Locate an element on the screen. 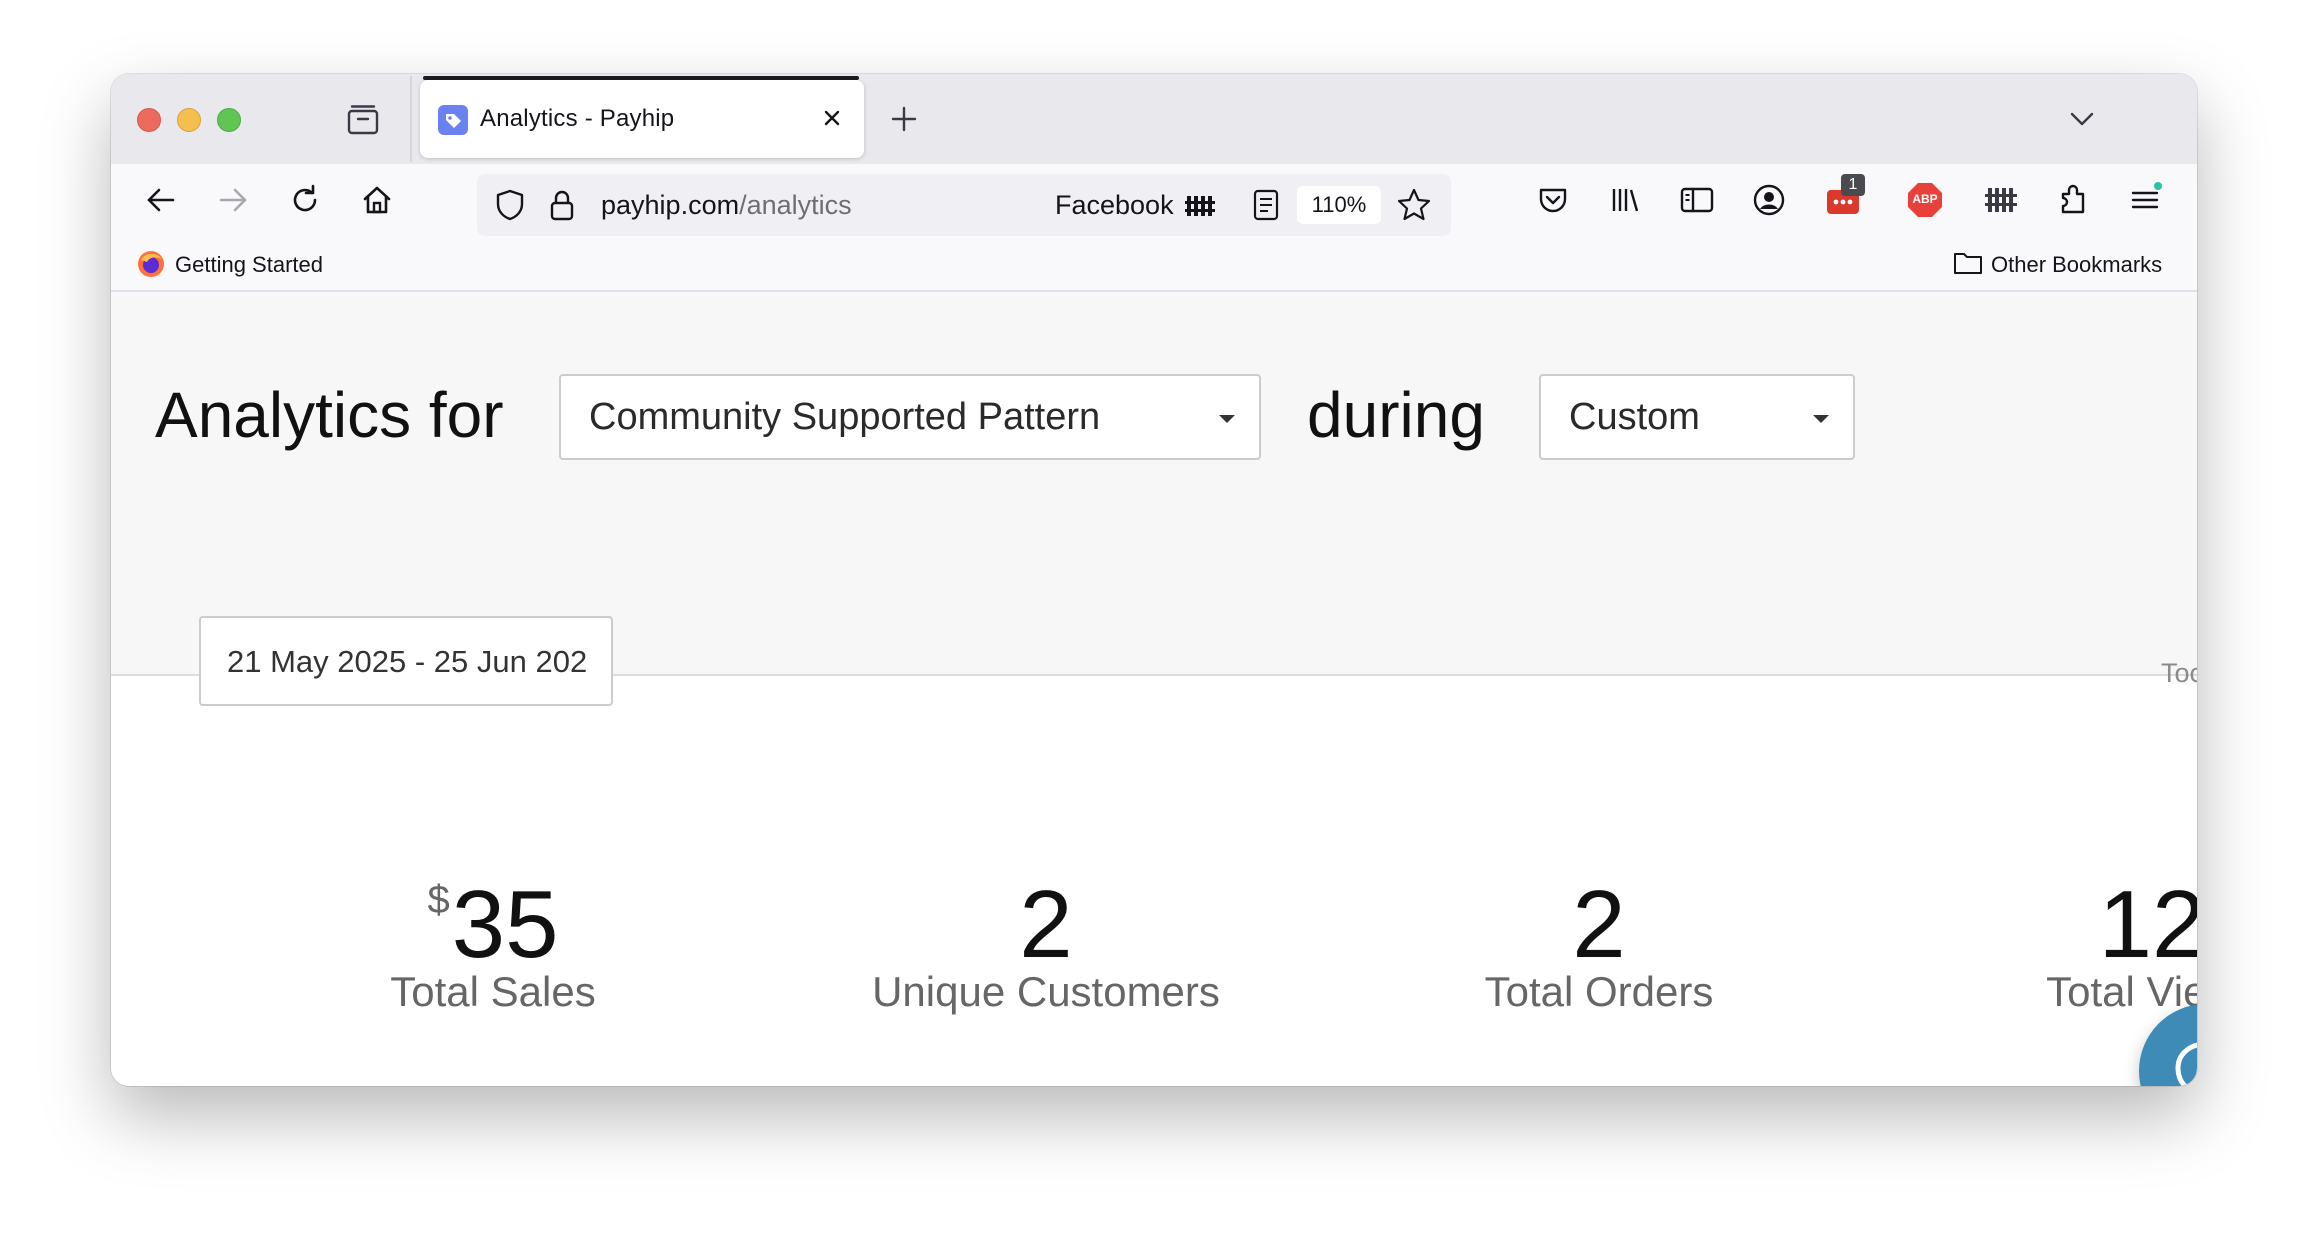  back-arrow-icon is located at coordinates (161, 200).